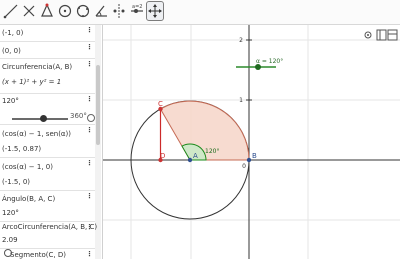 The height and width of the screenshot is (259, 400). What do you see at coordinates (249, 160) in the screenshot?
I see `point-b` at bounding box center [249, 160].